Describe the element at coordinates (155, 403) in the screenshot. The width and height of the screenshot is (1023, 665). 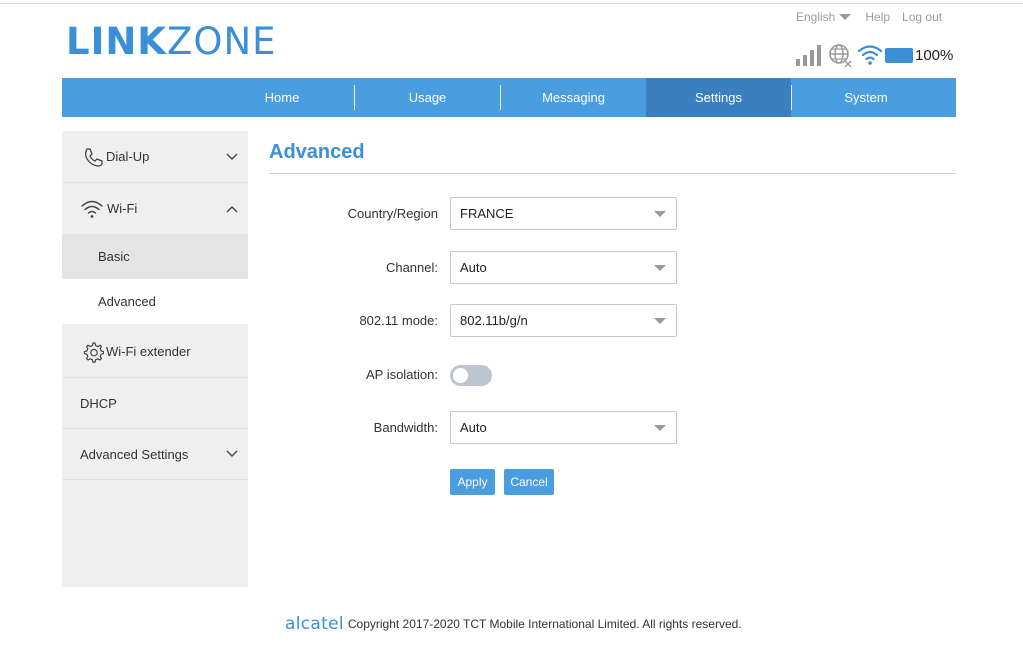
I see `sidebar-item-dhcp: DHCP` at that location.